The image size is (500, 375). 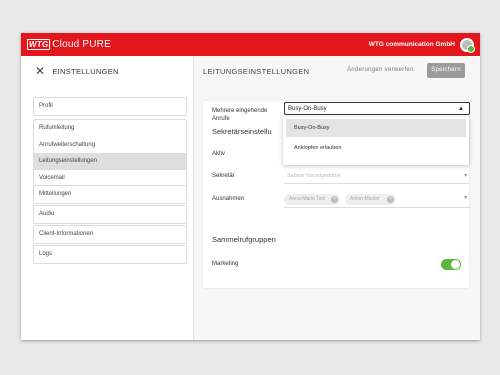 What do you see at coordinates (85, 71) in the screenshot?
I see `sidebar-title: EINSTELLUNGEN` at bounding box center [85, 71].